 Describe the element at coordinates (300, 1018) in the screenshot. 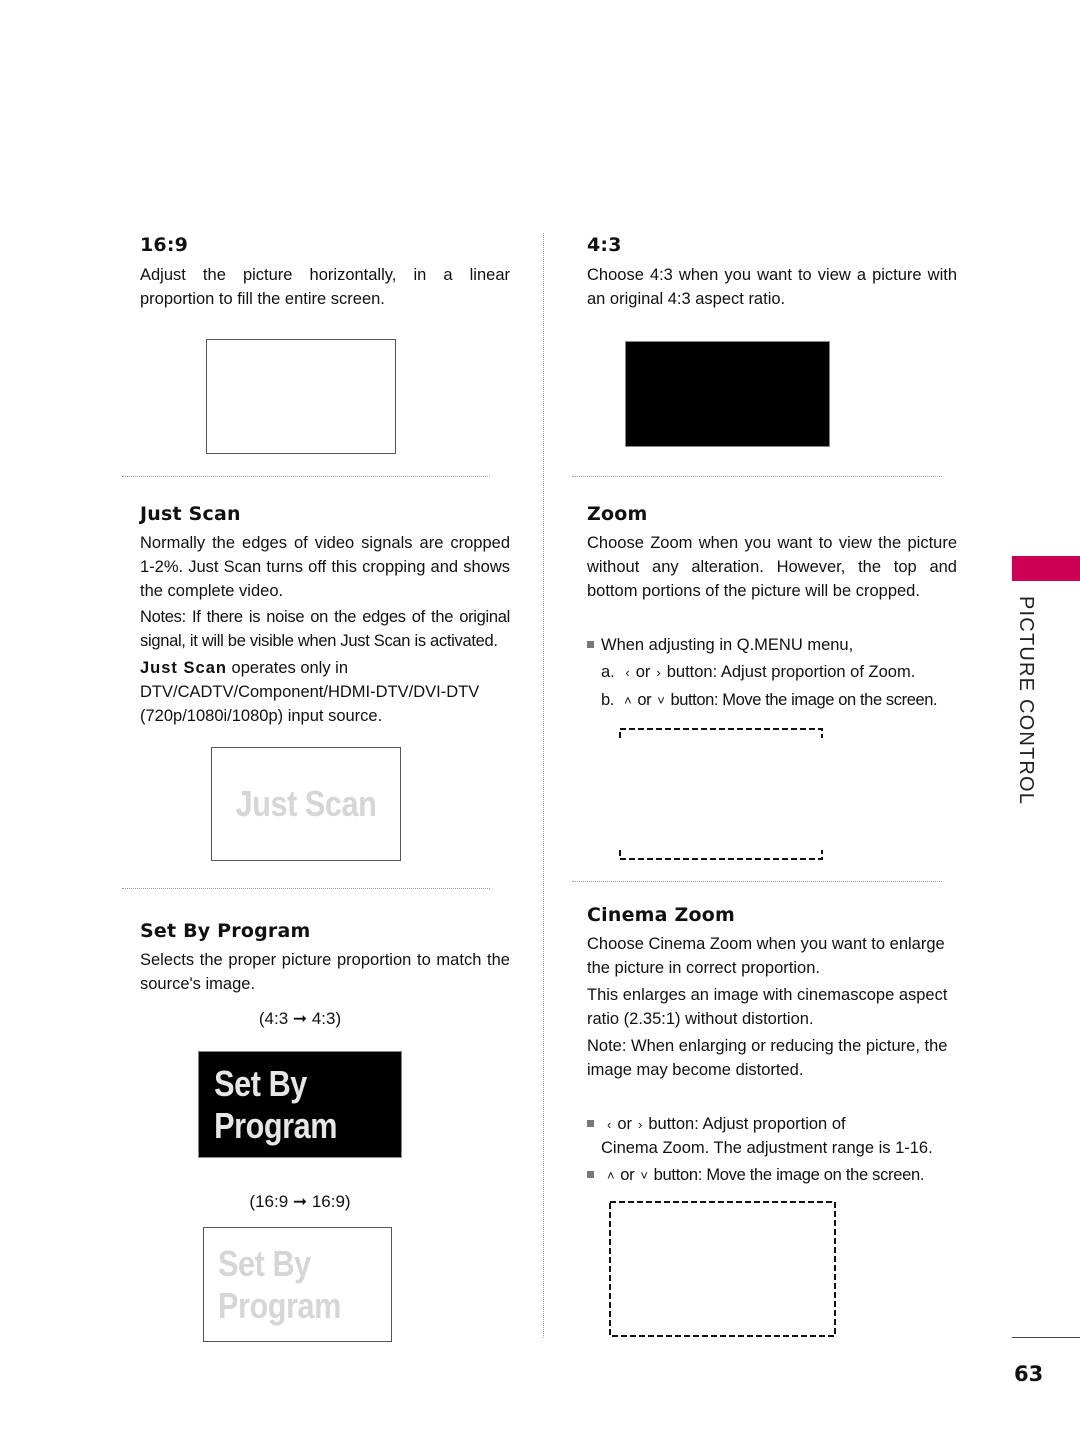

I see `caption-4-3: (4:3 ➞ 4:3)` at that location.